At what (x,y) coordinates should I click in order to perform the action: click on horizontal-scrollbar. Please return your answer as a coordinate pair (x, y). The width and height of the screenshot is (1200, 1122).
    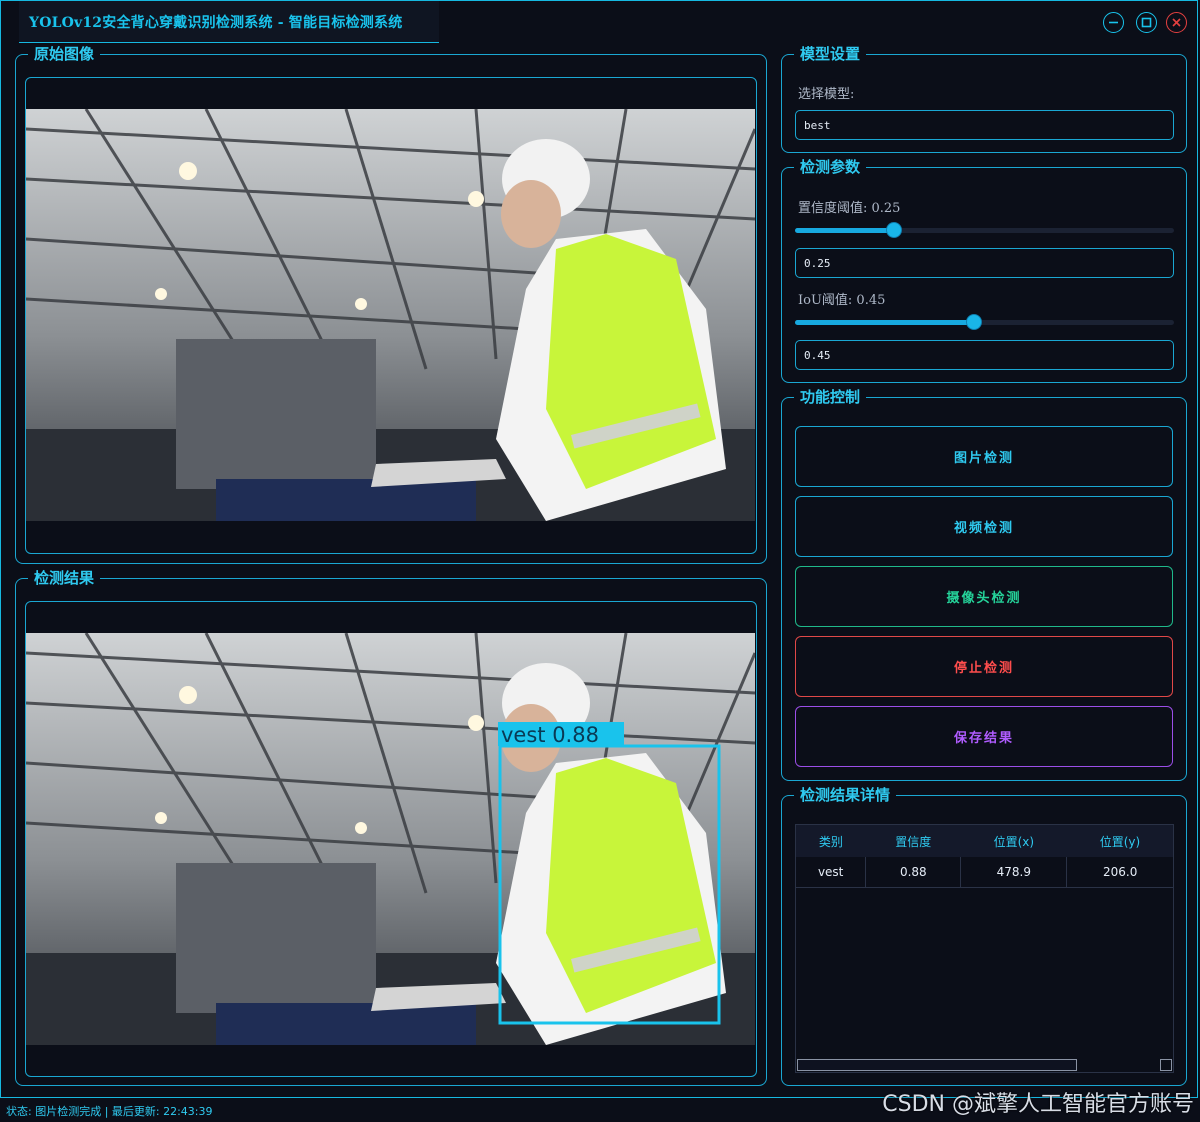
    Looking at the image, I should click on (937, 1065).